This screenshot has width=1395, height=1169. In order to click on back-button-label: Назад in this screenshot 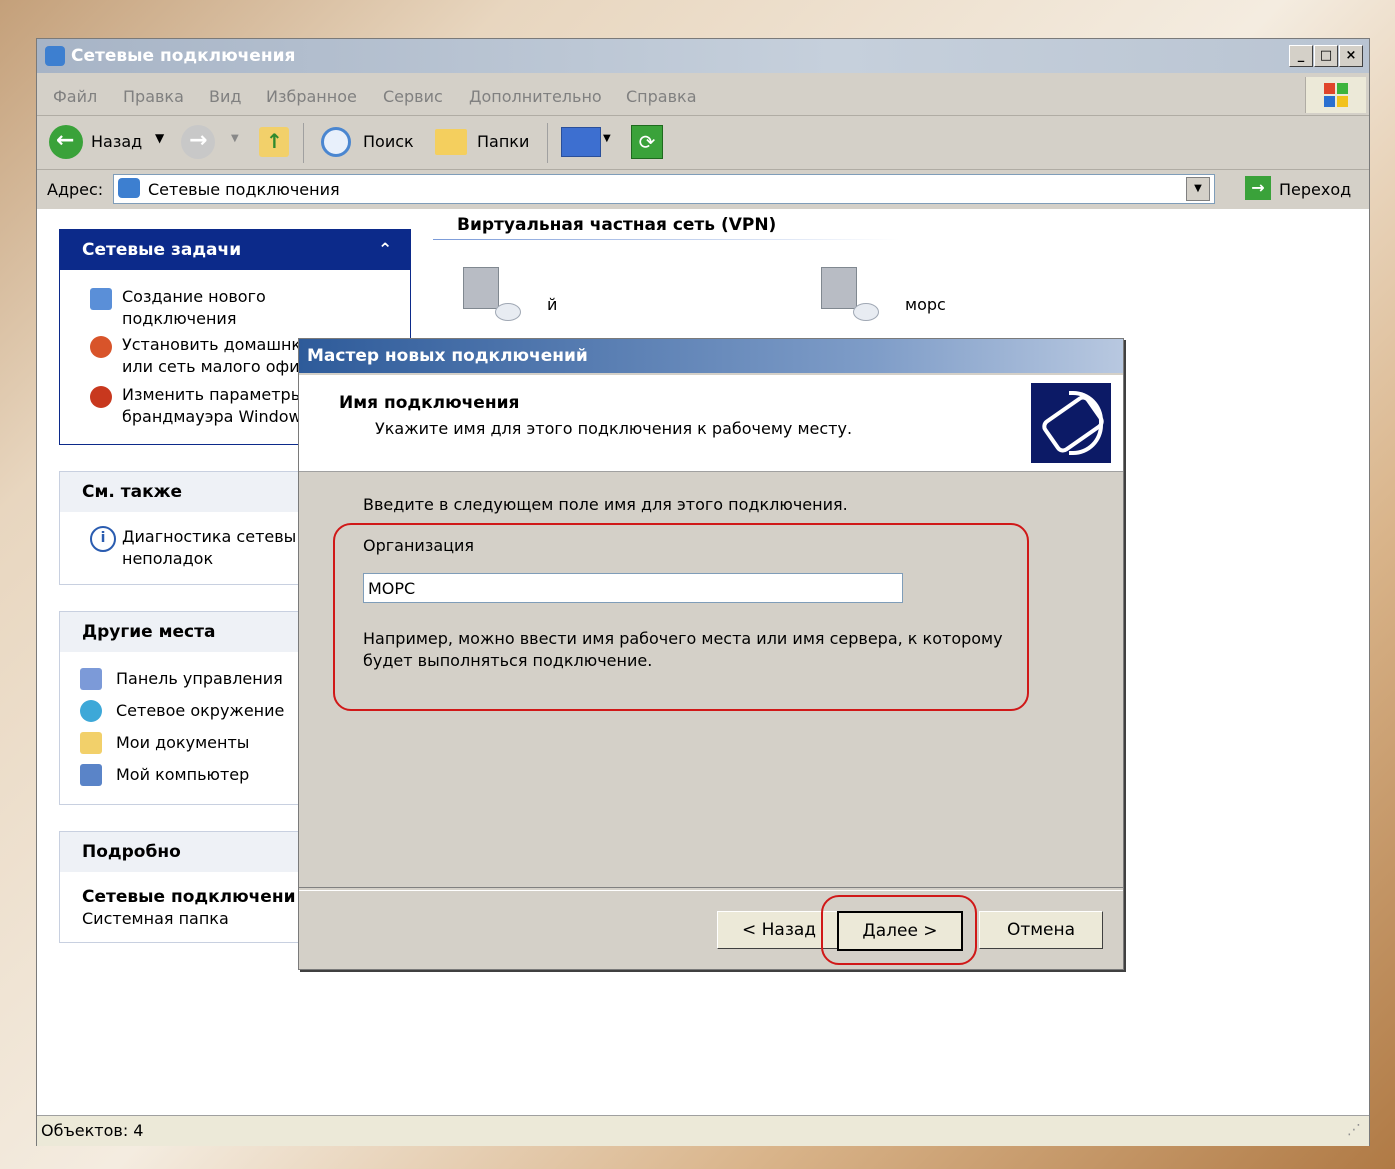, I will do `click(116, 141)`.